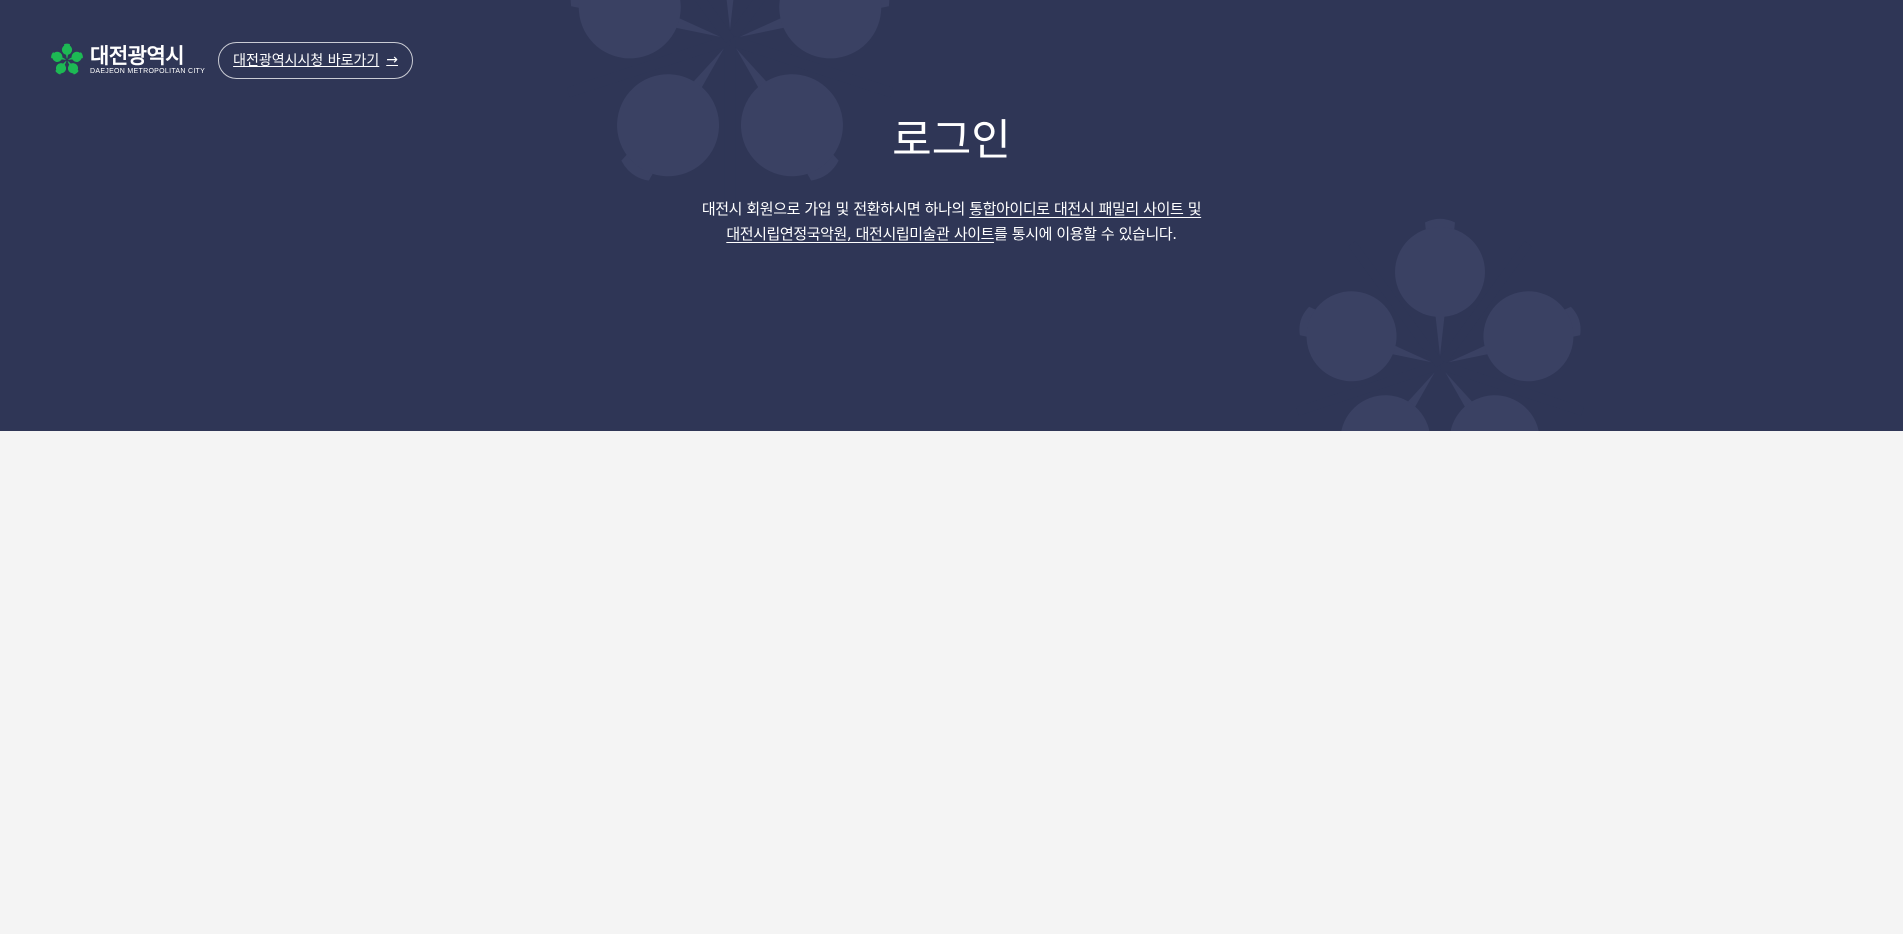 The width and height of the screenshot is (1903, 934). What do you see at coordinates (1085, 209) in the screenshot?
I see `integrated-id-family-site-link: 통합아이디로 대전시 패밀리 사이트 및` at bounding box center [1085, 209].